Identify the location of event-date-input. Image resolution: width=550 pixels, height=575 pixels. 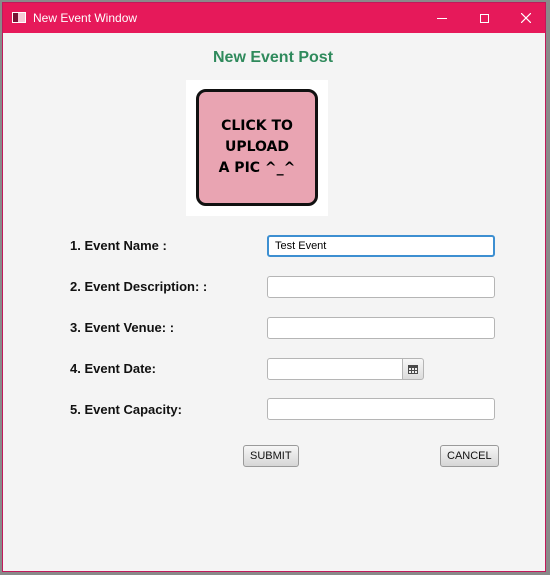
(335, 369).